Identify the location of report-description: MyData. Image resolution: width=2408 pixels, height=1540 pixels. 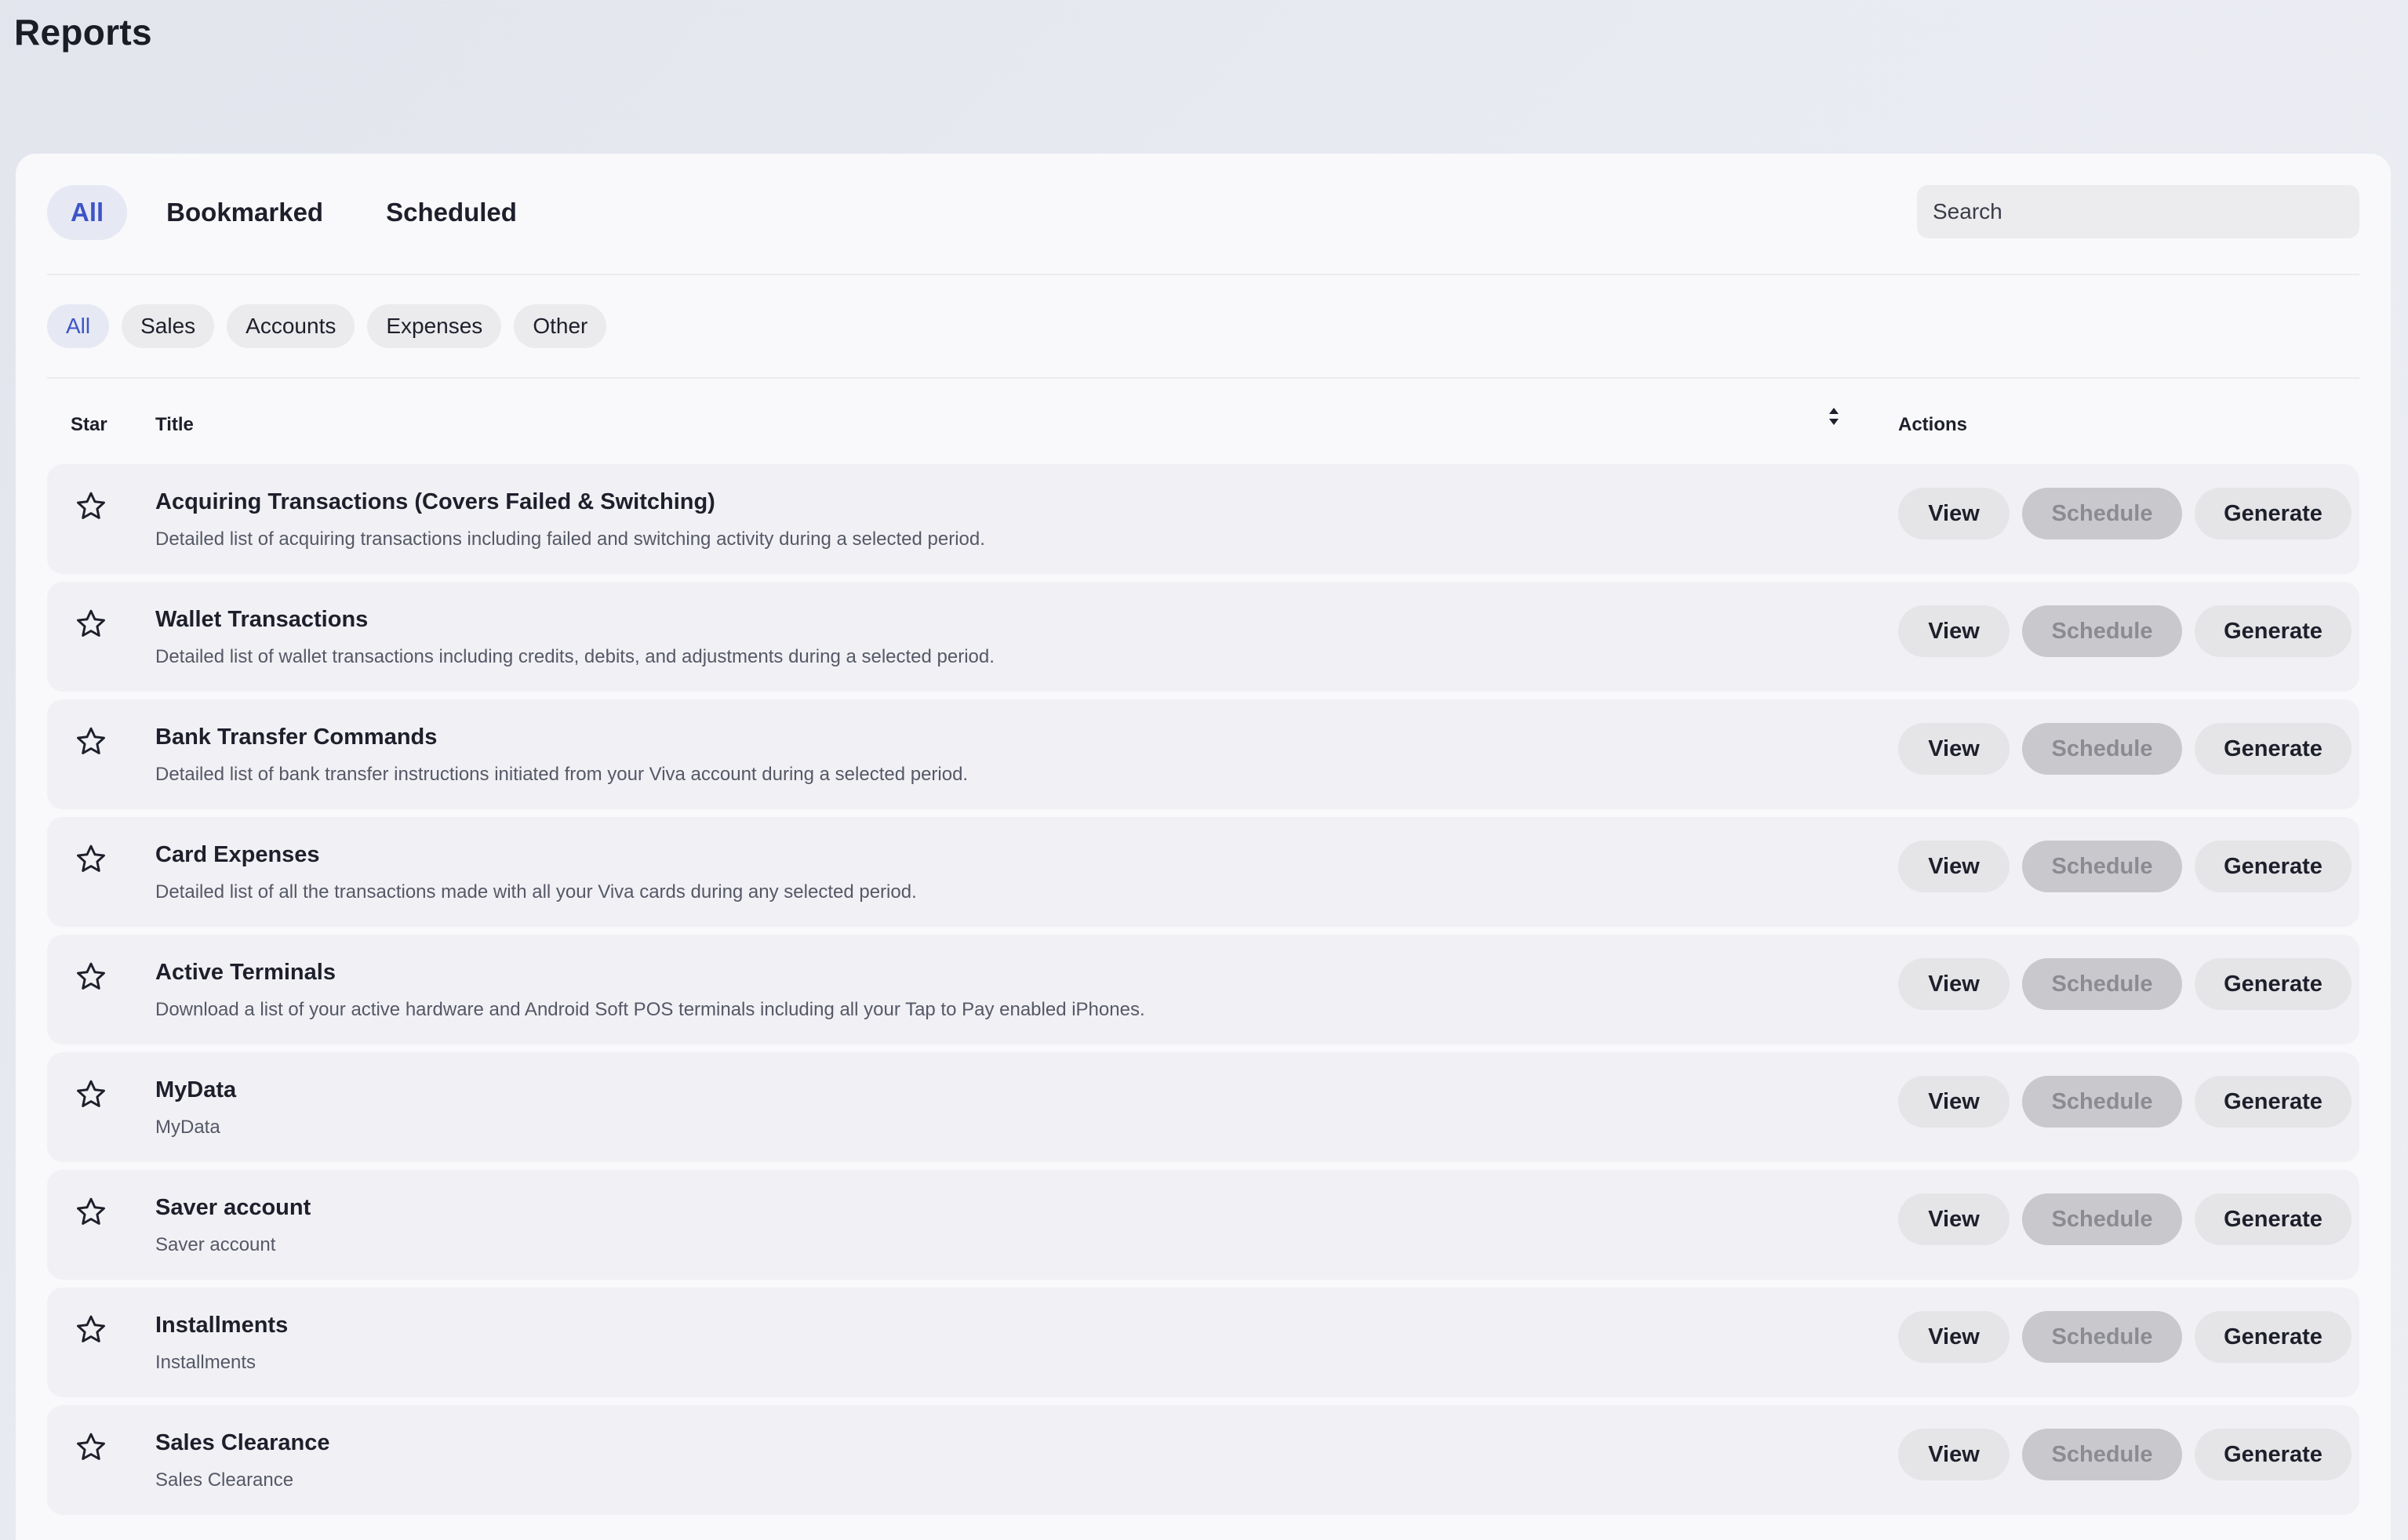
(187, 1128).